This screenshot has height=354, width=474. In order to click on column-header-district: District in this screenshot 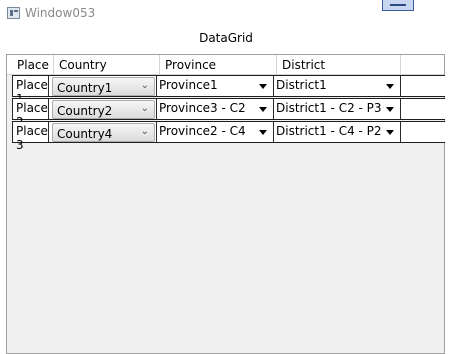, I will do `click(339, 65)`.